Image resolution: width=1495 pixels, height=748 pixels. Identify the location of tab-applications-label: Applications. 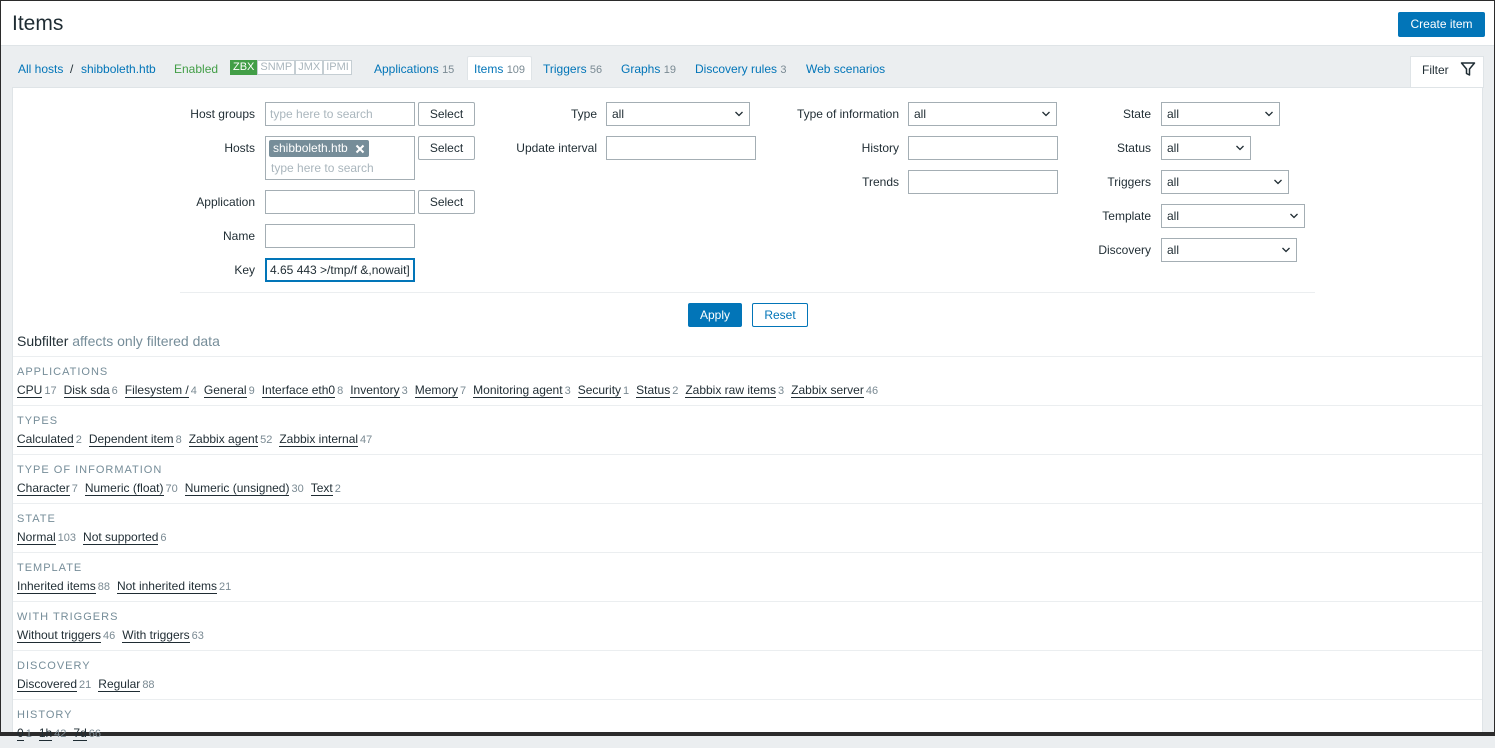
(406, 69).